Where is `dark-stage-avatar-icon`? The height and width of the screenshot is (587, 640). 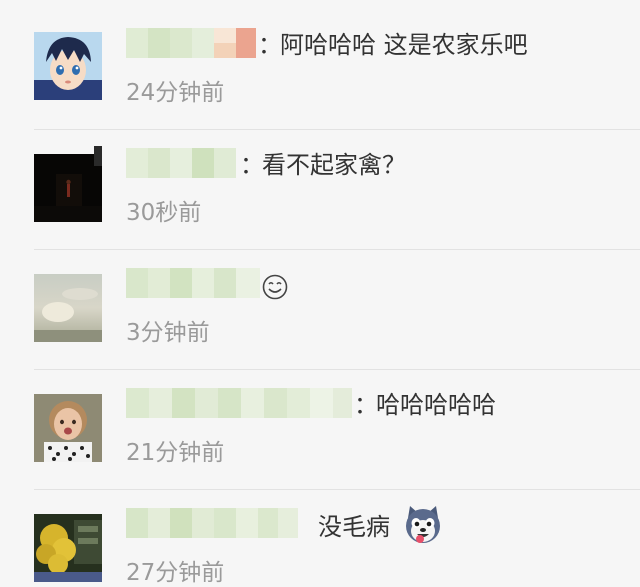
dark-stage-avatar-icon is located at coordinates (68, 188).